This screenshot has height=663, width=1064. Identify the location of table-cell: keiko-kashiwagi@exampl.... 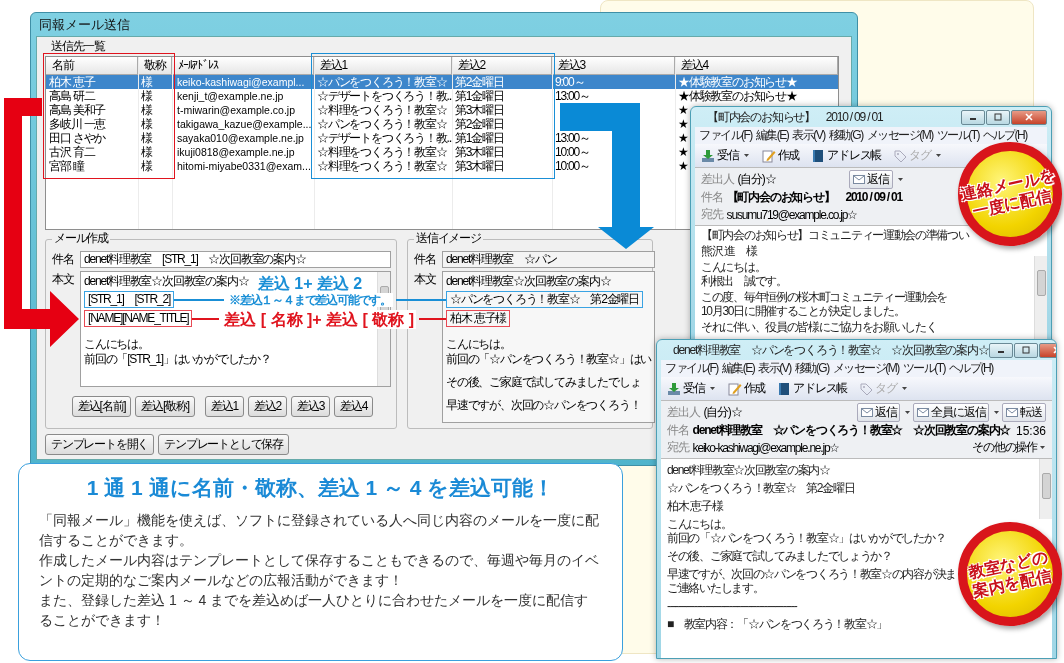
(243, 82).